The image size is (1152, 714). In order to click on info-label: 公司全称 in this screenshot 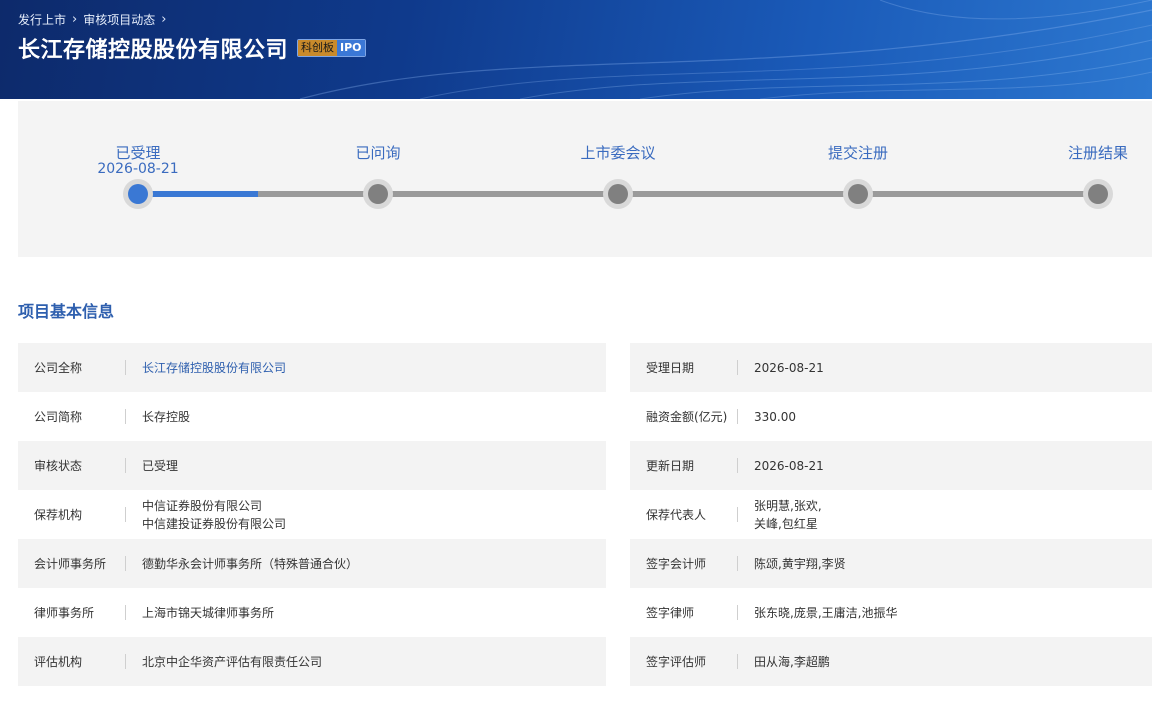, I will do `click(72, 367)`.